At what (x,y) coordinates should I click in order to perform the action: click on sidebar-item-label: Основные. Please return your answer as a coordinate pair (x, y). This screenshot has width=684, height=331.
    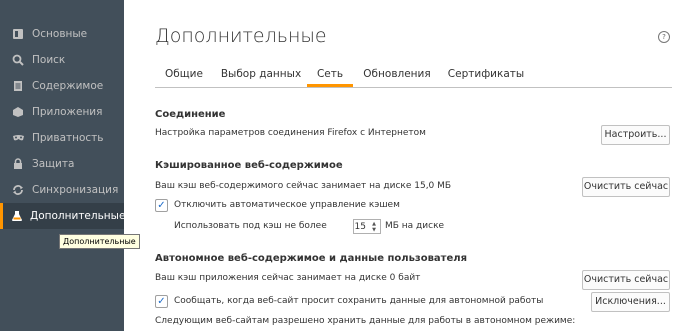
    Looking at the image, I should click on (60, 34).